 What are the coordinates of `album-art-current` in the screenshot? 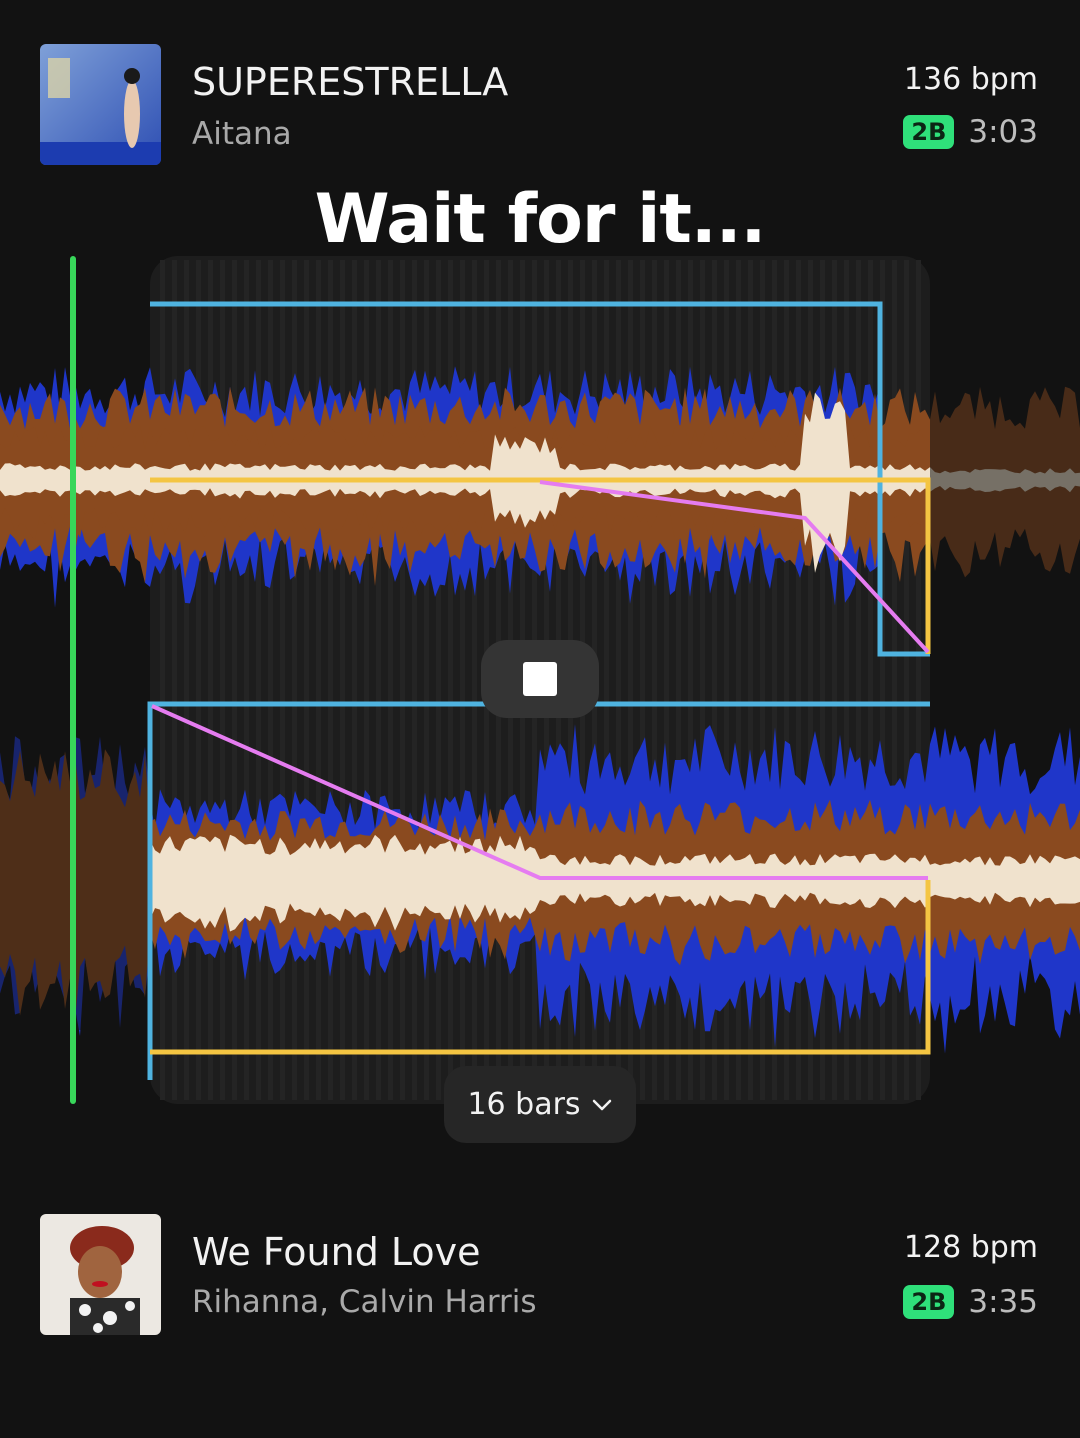 It's located at (100, 104).